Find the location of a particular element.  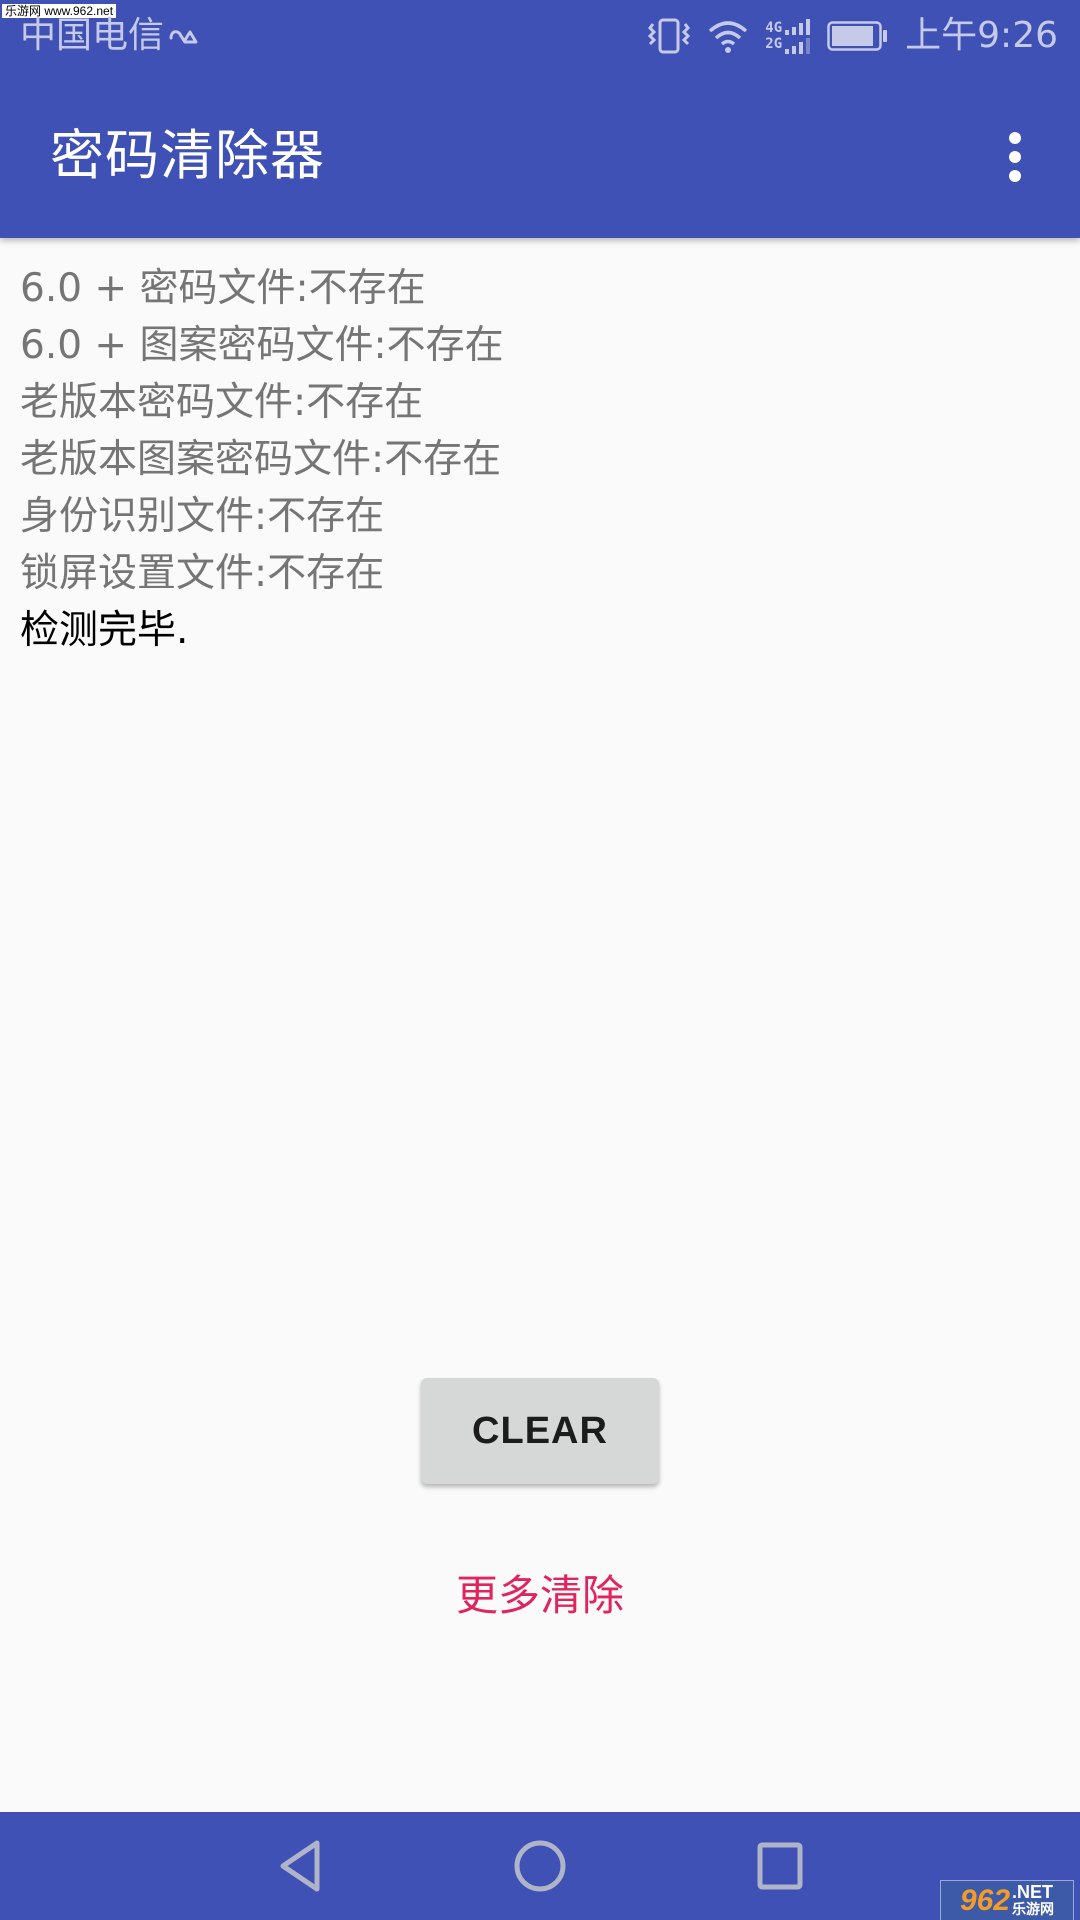

back-button is located at coordinates (300, 1866).